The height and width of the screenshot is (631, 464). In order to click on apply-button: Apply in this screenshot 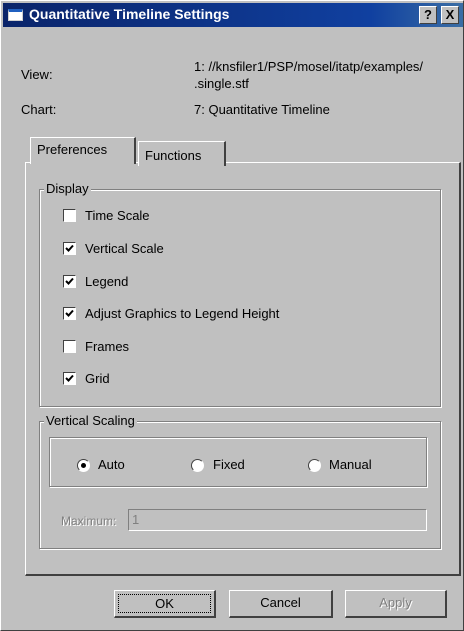, I will do `click(396, 604)`.